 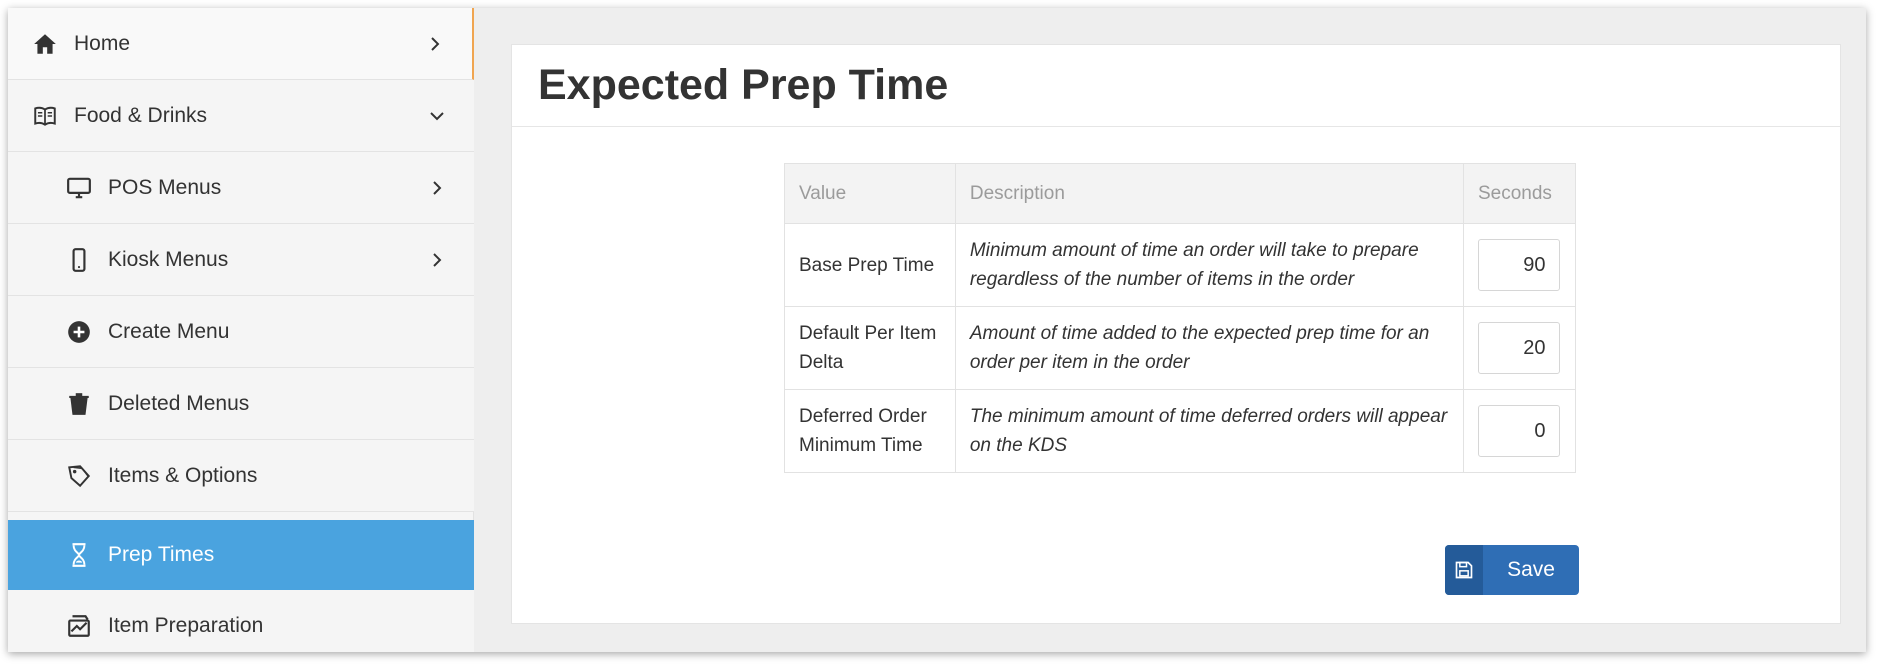 What do you see at coordinates (870, 348) in the screenshot?
I see `row-value: Default Per Item Delta` at bounding box center [870, 348].